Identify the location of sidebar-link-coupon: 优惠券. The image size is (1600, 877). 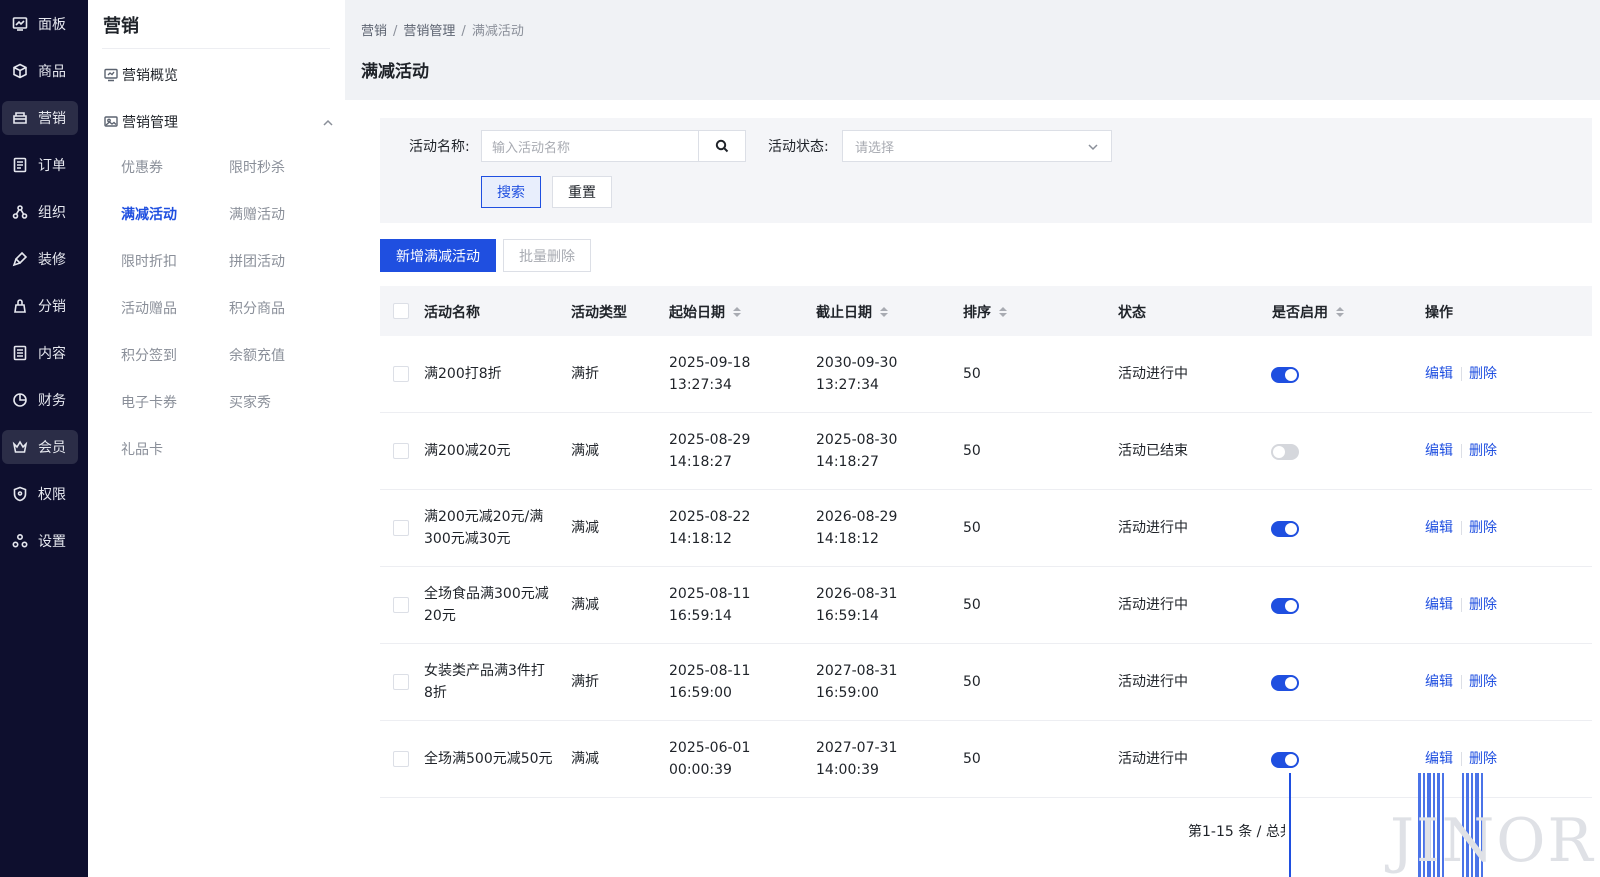
(142, 167).